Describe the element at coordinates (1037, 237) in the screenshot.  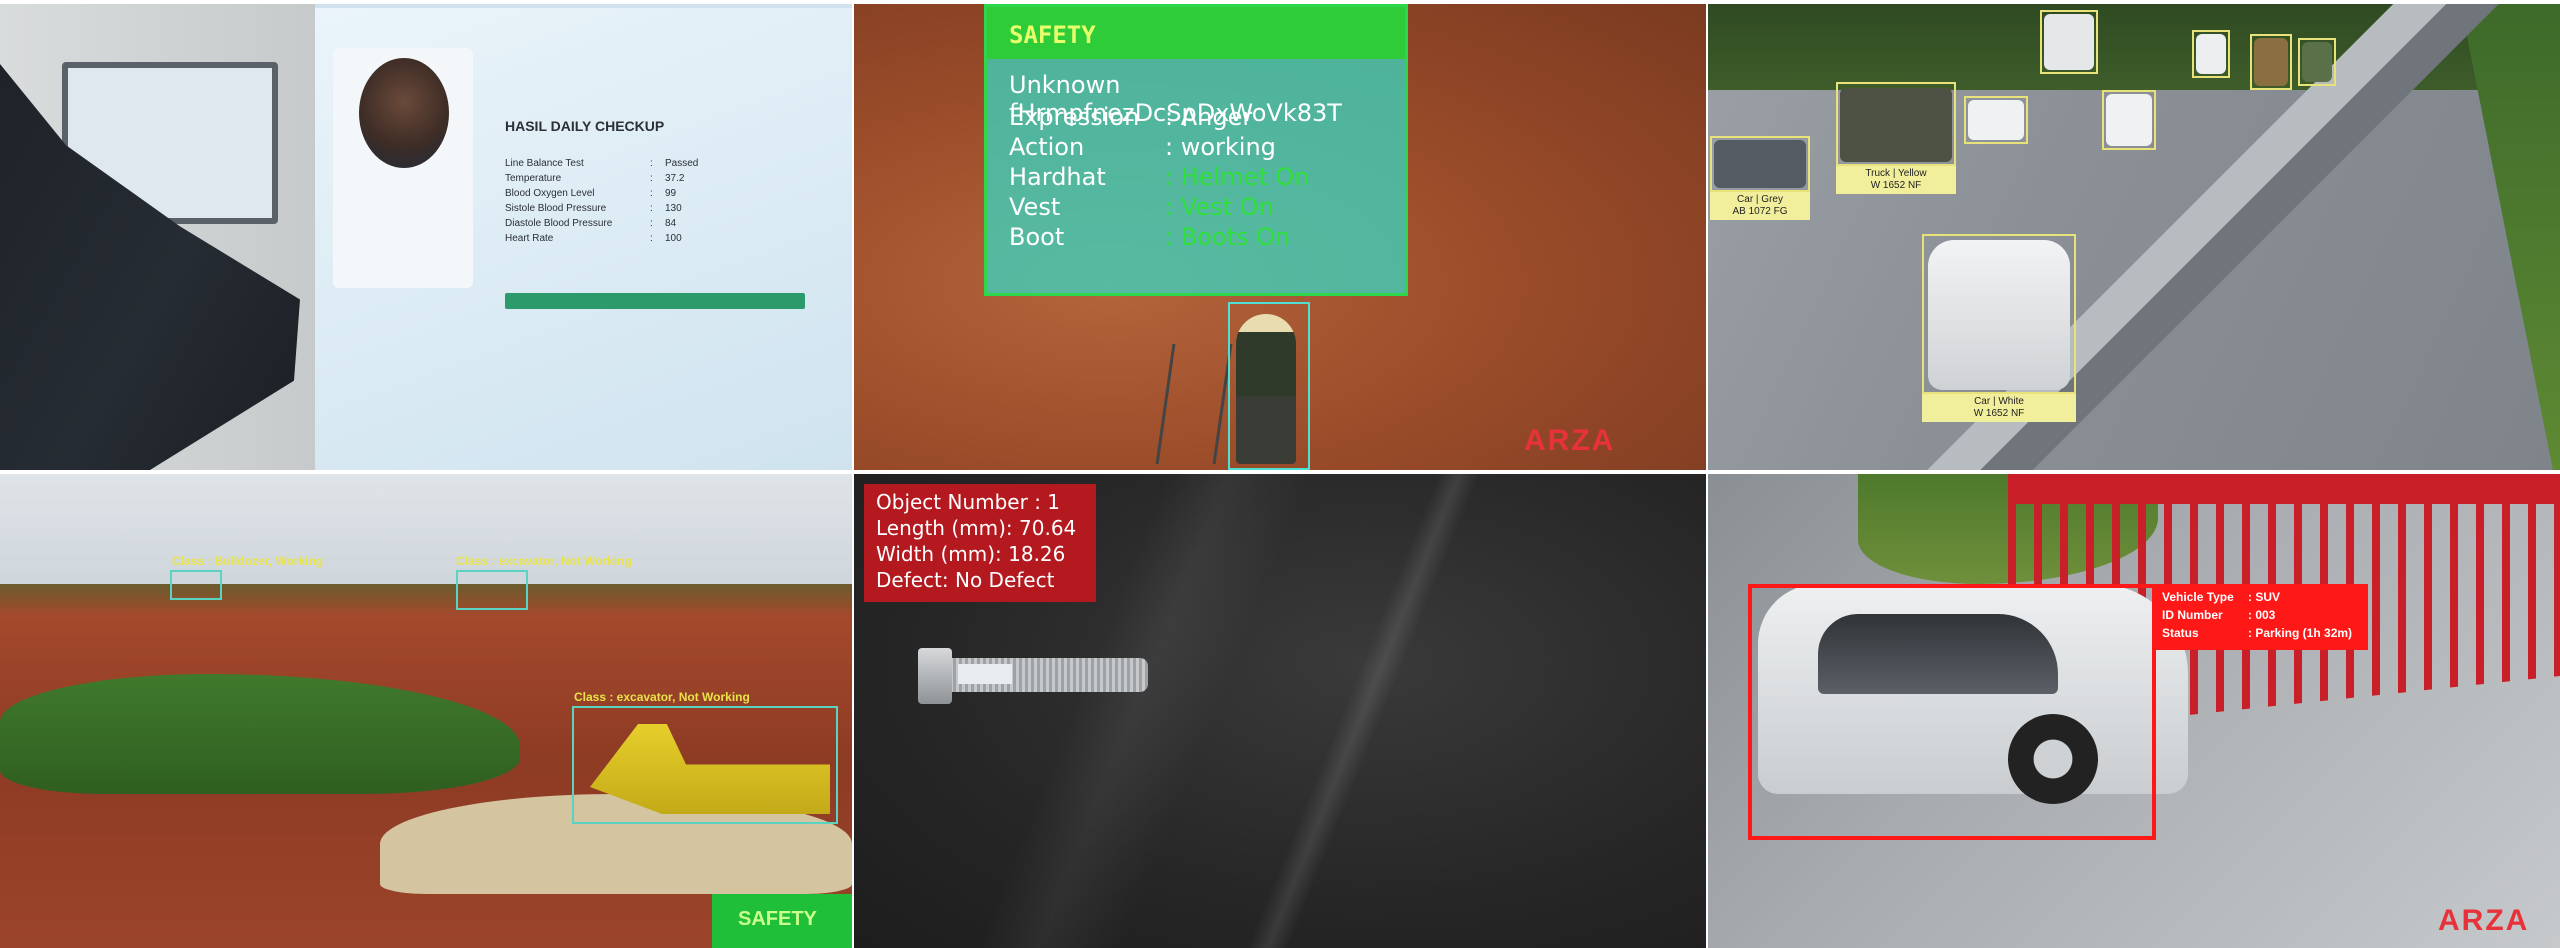
I see `safety-row-label: Boot` at that location.